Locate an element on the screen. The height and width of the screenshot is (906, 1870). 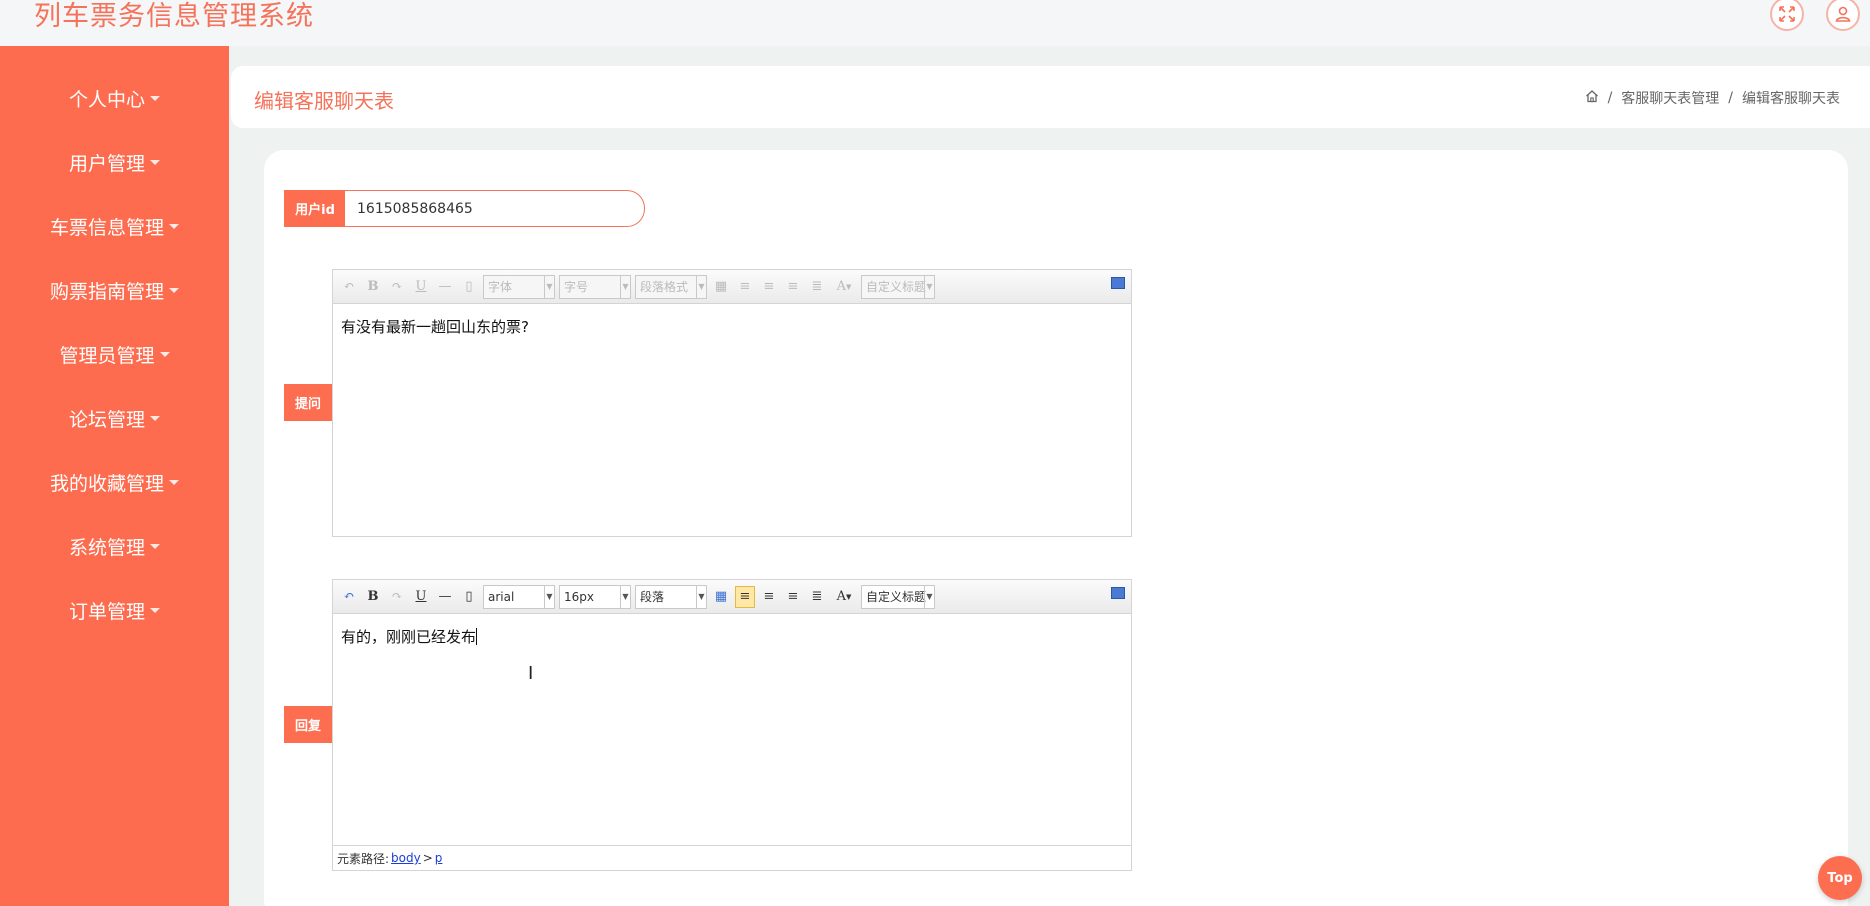
paragraph-value: 段落 is located at coordinates (652, 597).